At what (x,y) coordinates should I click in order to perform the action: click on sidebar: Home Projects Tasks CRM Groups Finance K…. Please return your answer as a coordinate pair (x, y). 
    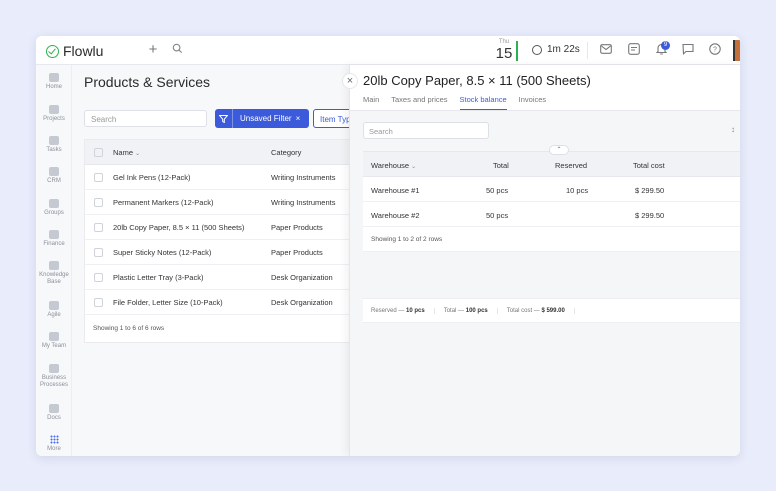
    Looking at the image, I should click on (54, 260).